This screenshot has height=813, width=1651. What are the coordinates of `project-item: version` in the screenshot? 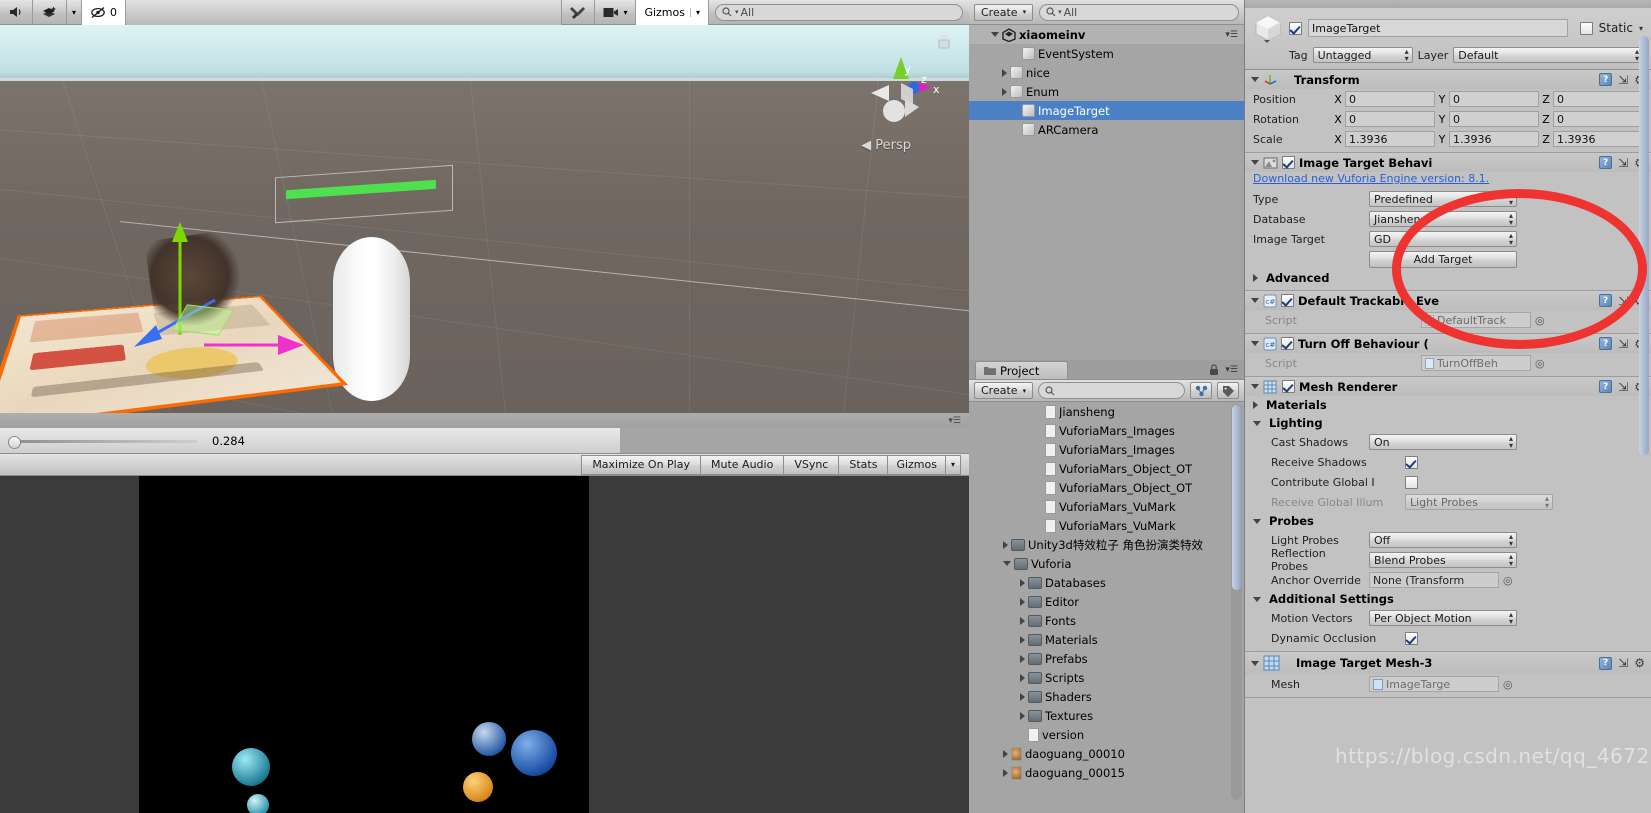 It's located at (1106, 734).